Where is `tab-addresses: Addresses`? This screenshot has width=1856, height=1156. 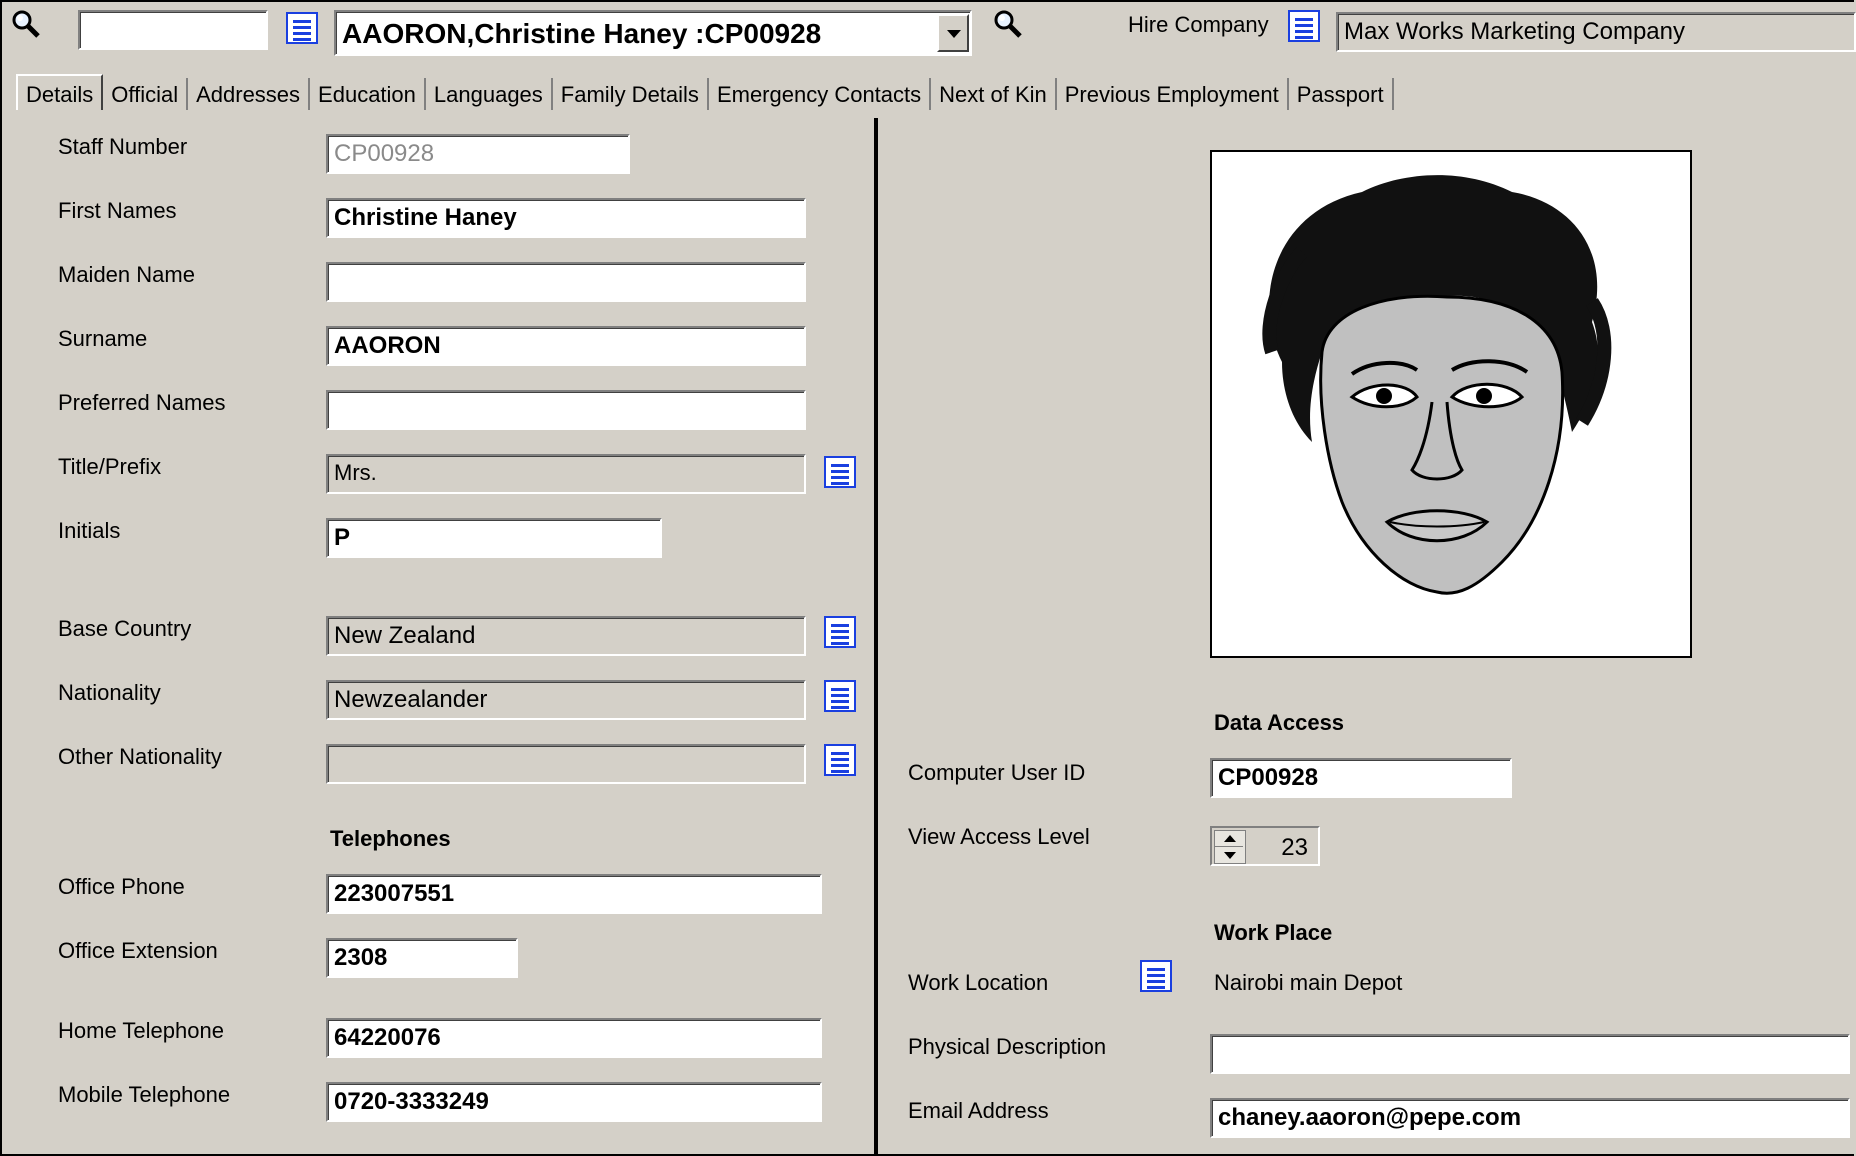
tab-addresses: Addresses is located at coordinates (249, 94).